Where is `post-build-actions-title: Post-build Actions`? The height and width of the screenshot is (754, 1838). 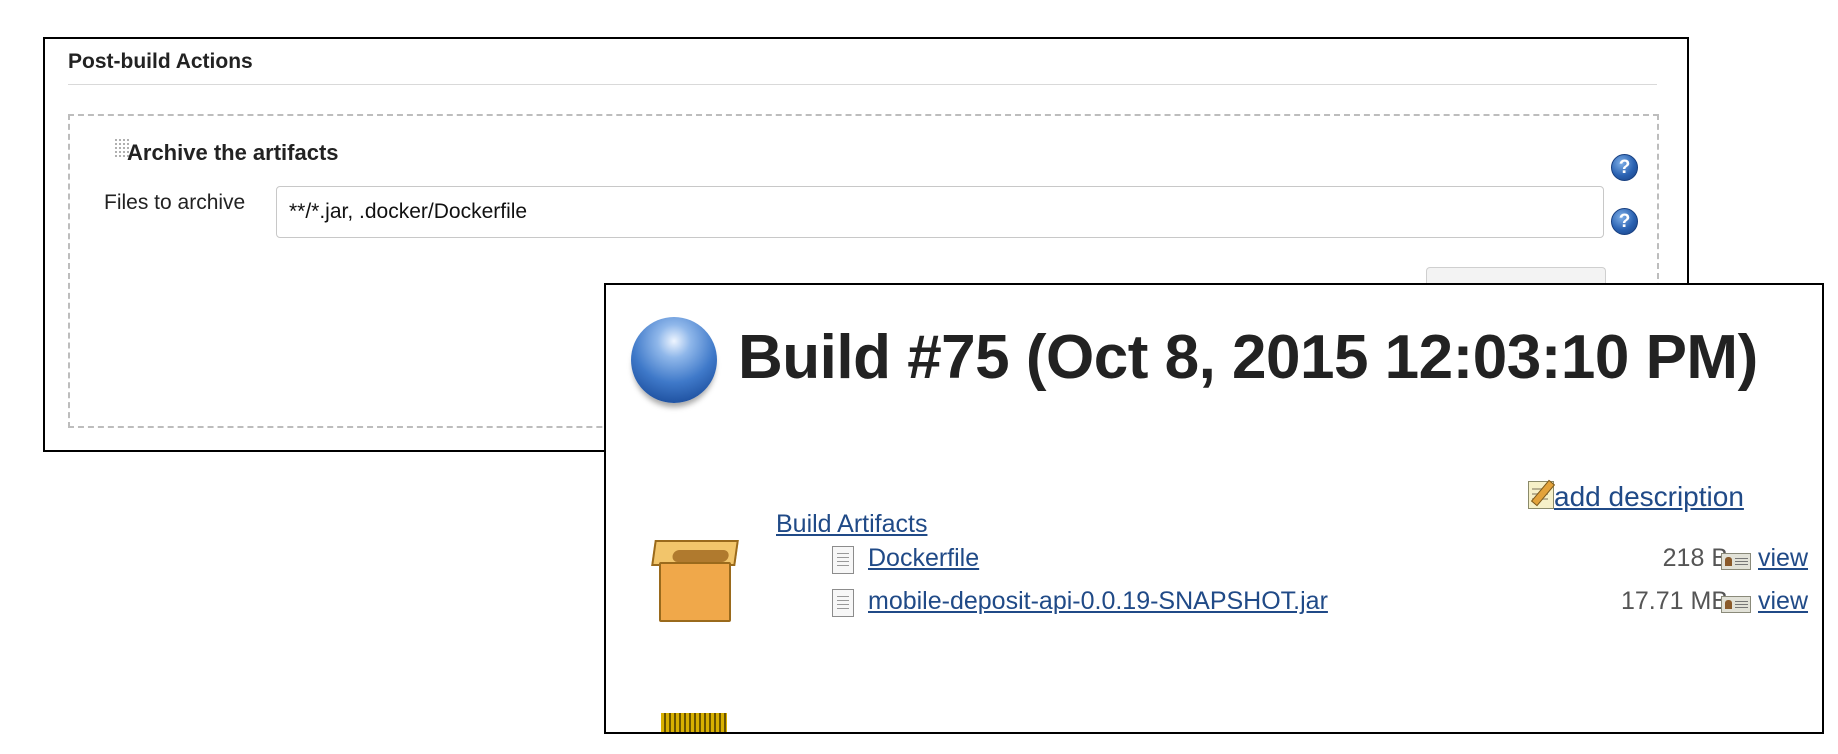 post-build-actions-title: Post-build Actions is located at coordinates (160, 61).